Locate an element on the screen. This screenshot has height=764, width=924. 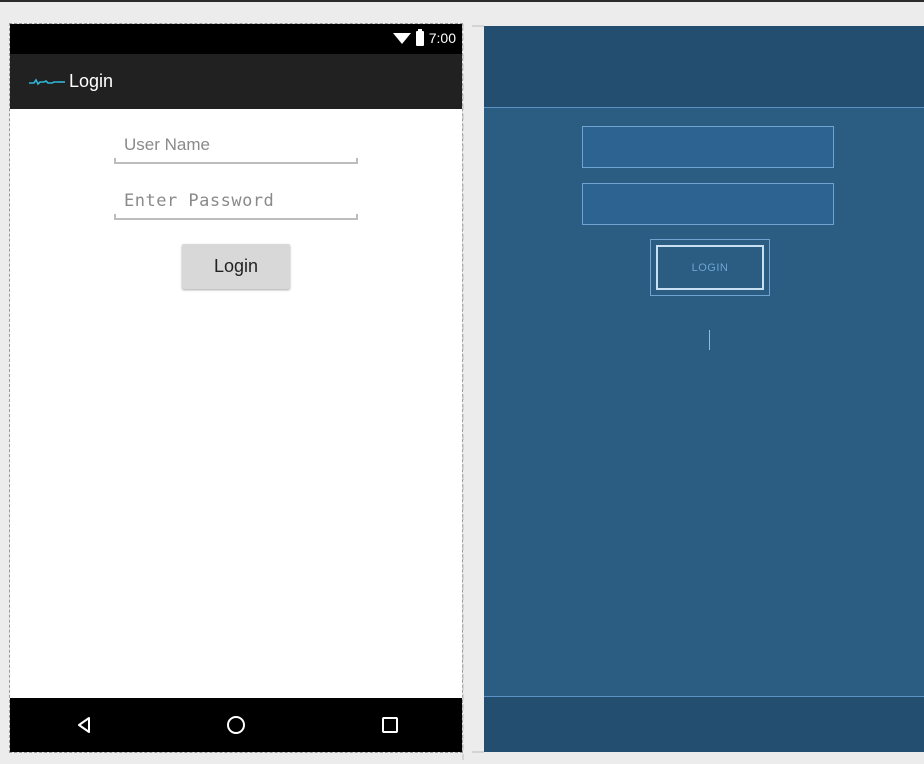
blueprint-action-bar is located at coordinates (704, 67).